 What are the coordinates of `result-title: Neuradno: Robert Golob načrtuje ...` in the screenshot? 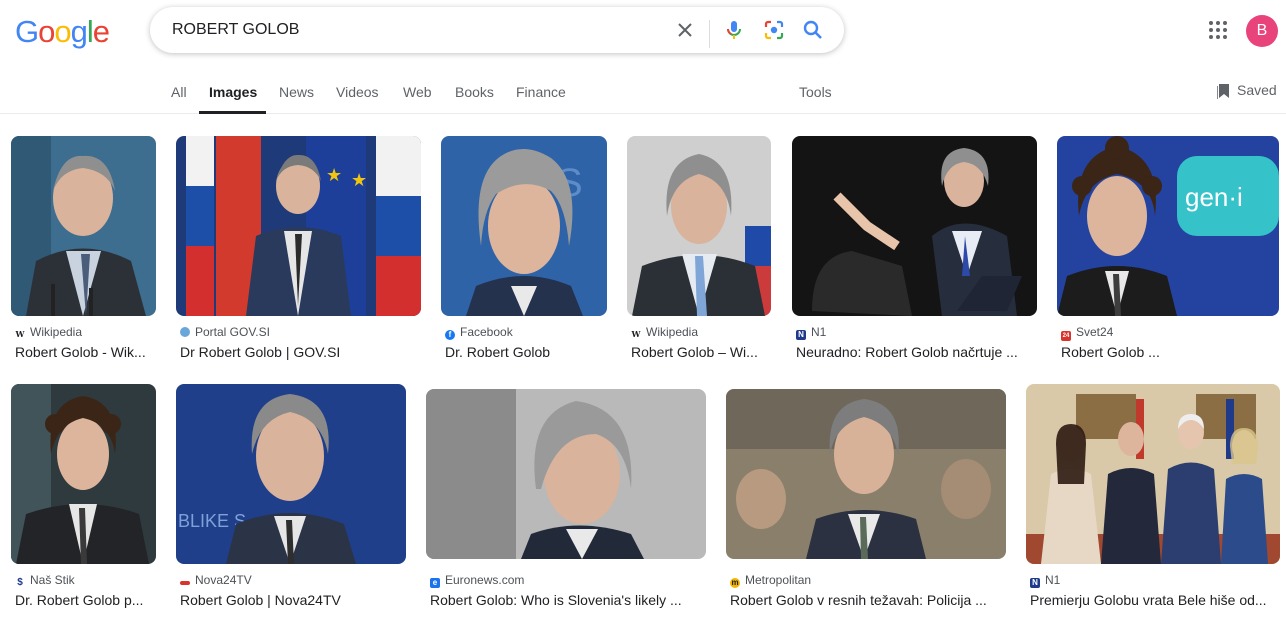 It's located at (916, 352).